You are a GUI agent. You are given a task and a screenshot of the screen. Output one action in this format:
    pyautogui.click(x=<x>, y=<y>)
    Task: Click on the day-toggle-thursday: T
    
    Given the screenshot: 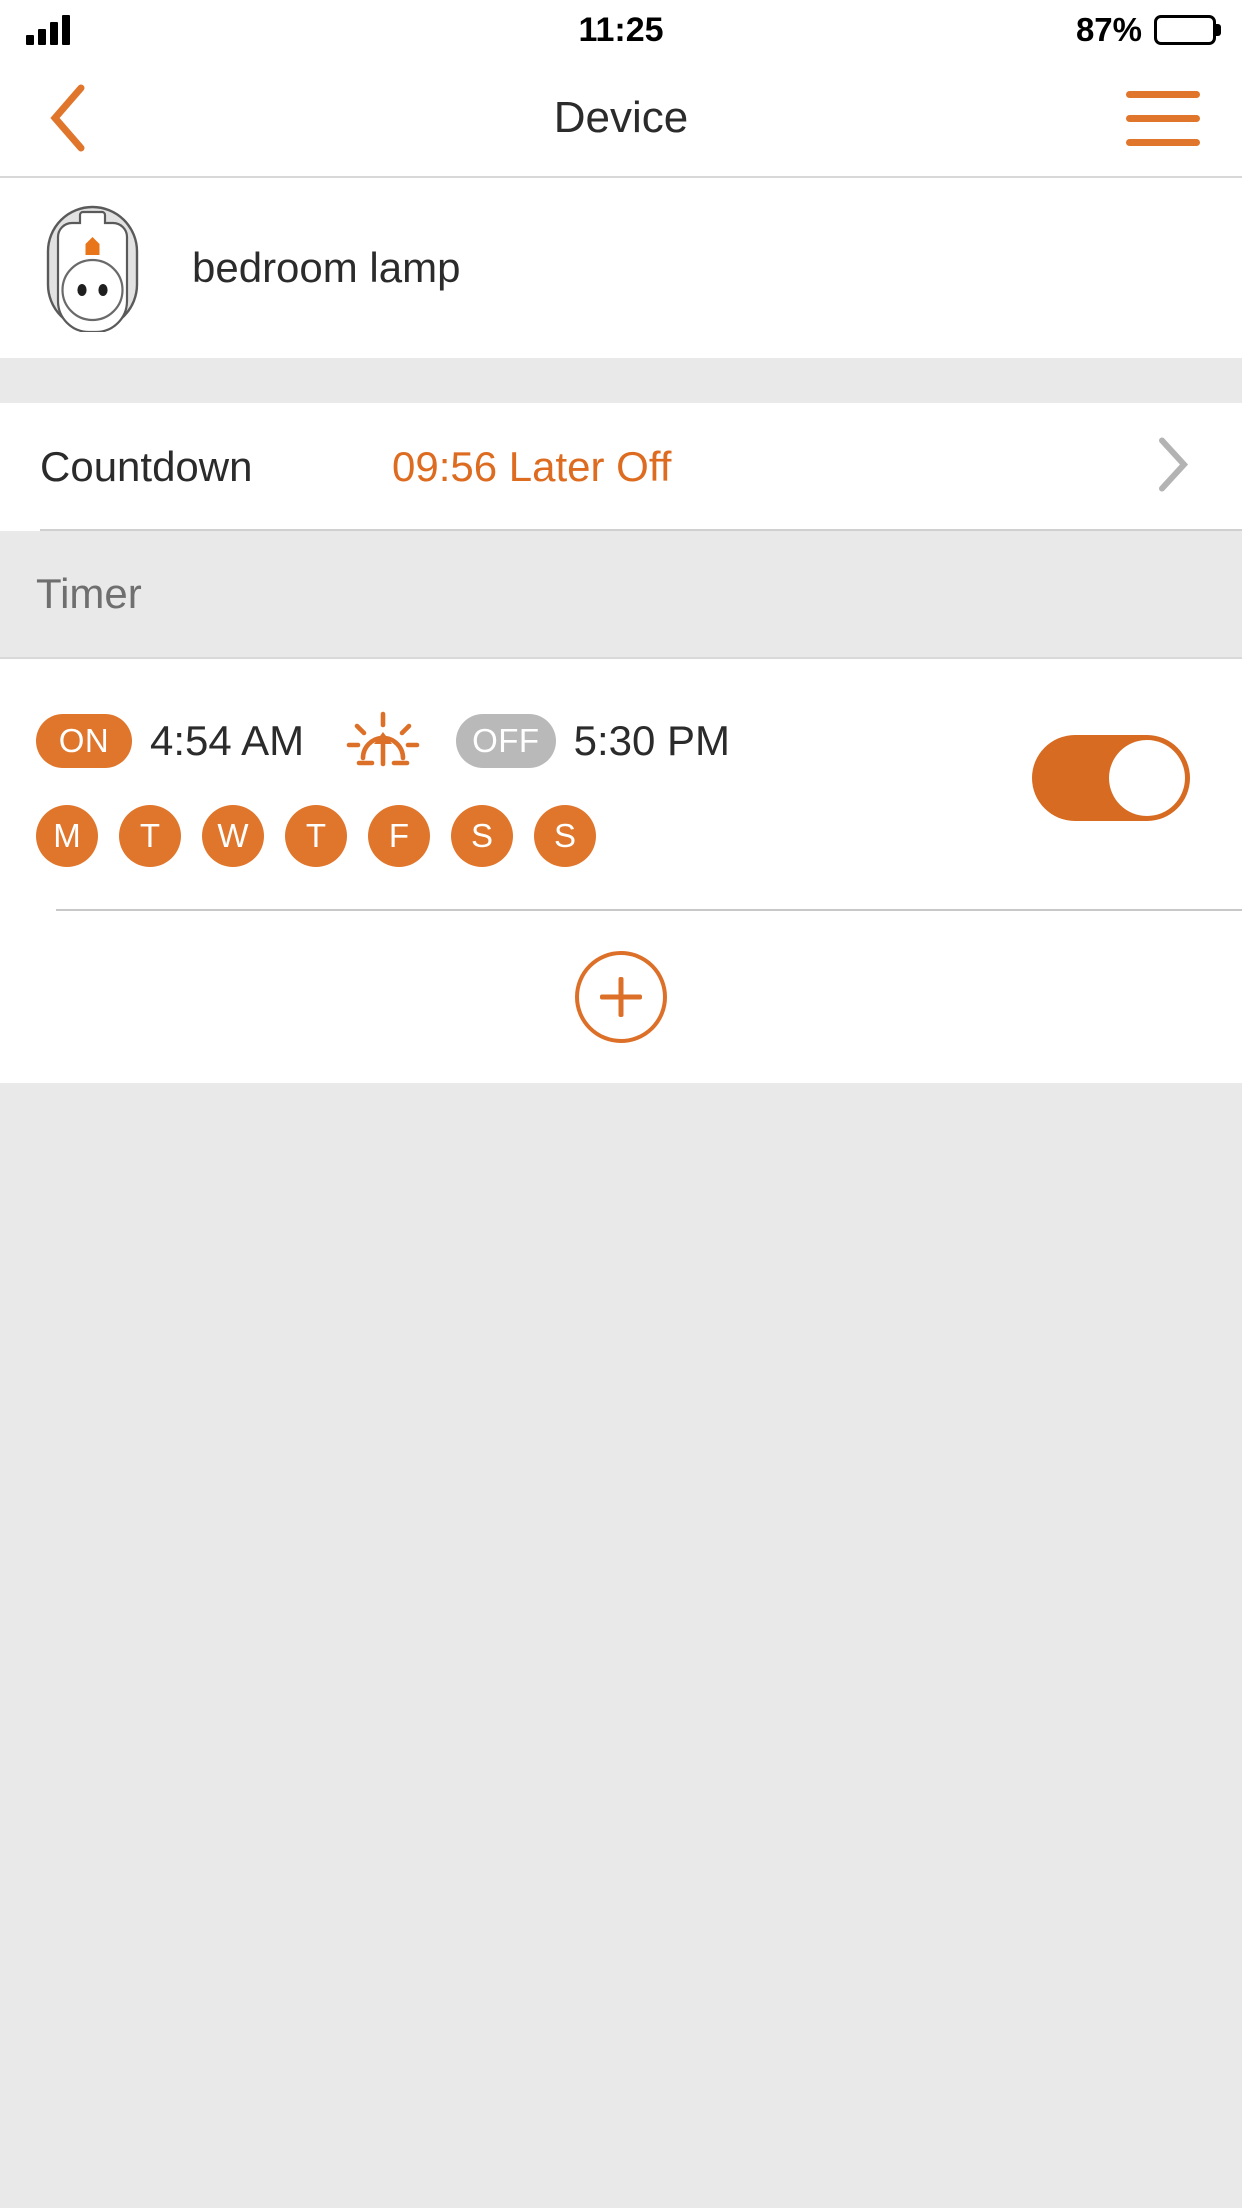 What is the action you would take?
    pyautogui.click(x=316, y=836)
    